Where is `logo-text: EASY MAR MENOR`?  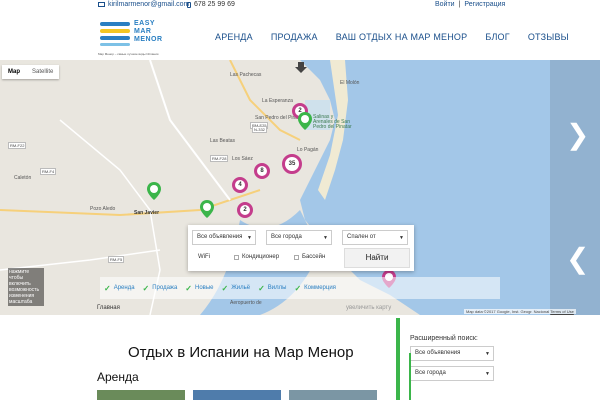 logo-text: EASY MAR MENOR is located at coordinates (148, 31).